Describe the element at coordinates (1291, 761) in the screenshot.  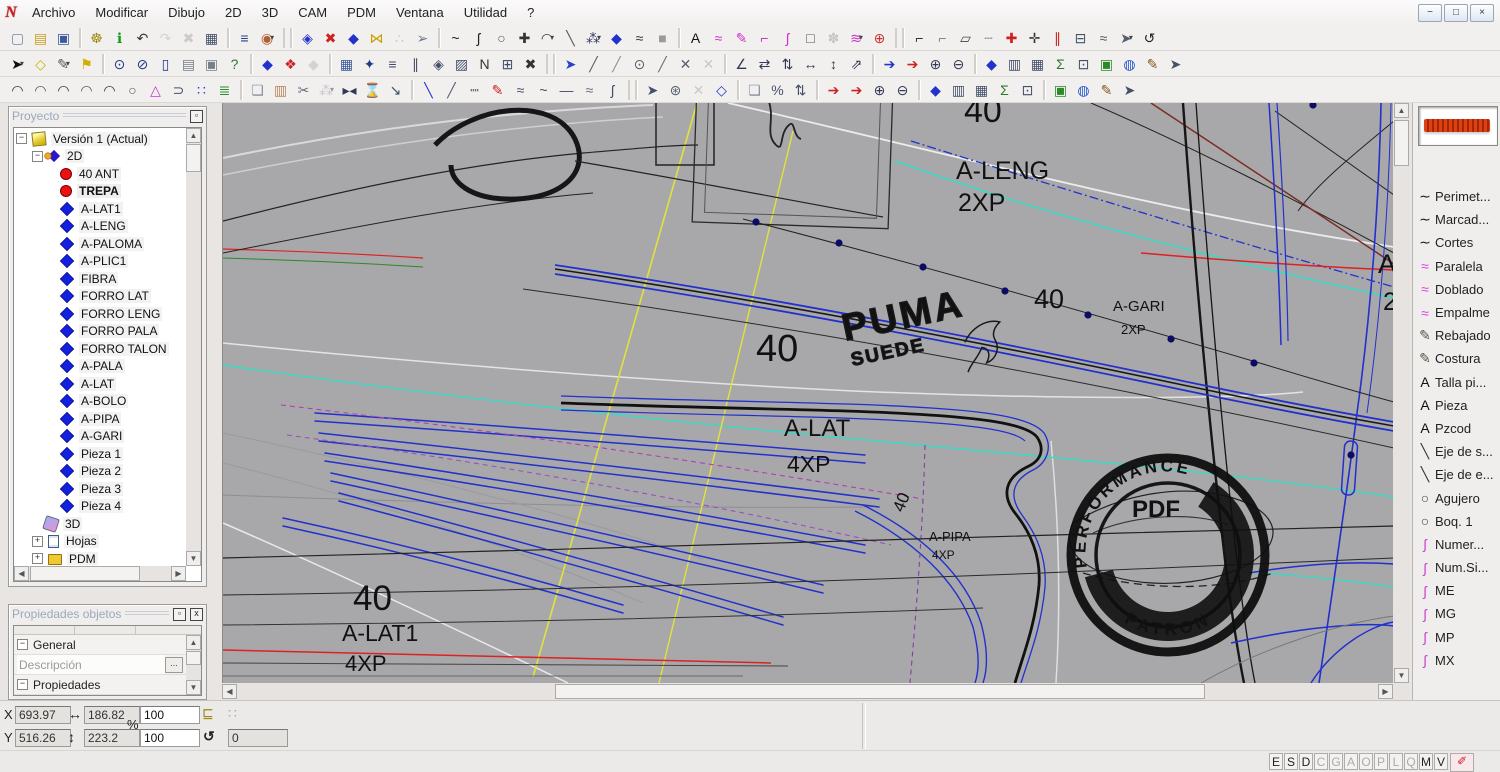
I see `toggle-s: S` at that location.